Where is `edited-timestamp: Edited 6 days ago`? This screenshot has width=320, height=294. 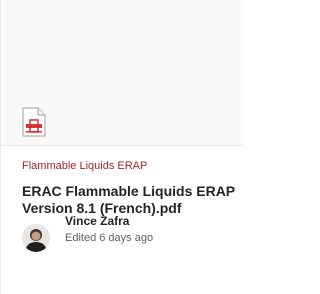 edited-timestamp: Edited 6 days ago is located at coordinates (109, 238).